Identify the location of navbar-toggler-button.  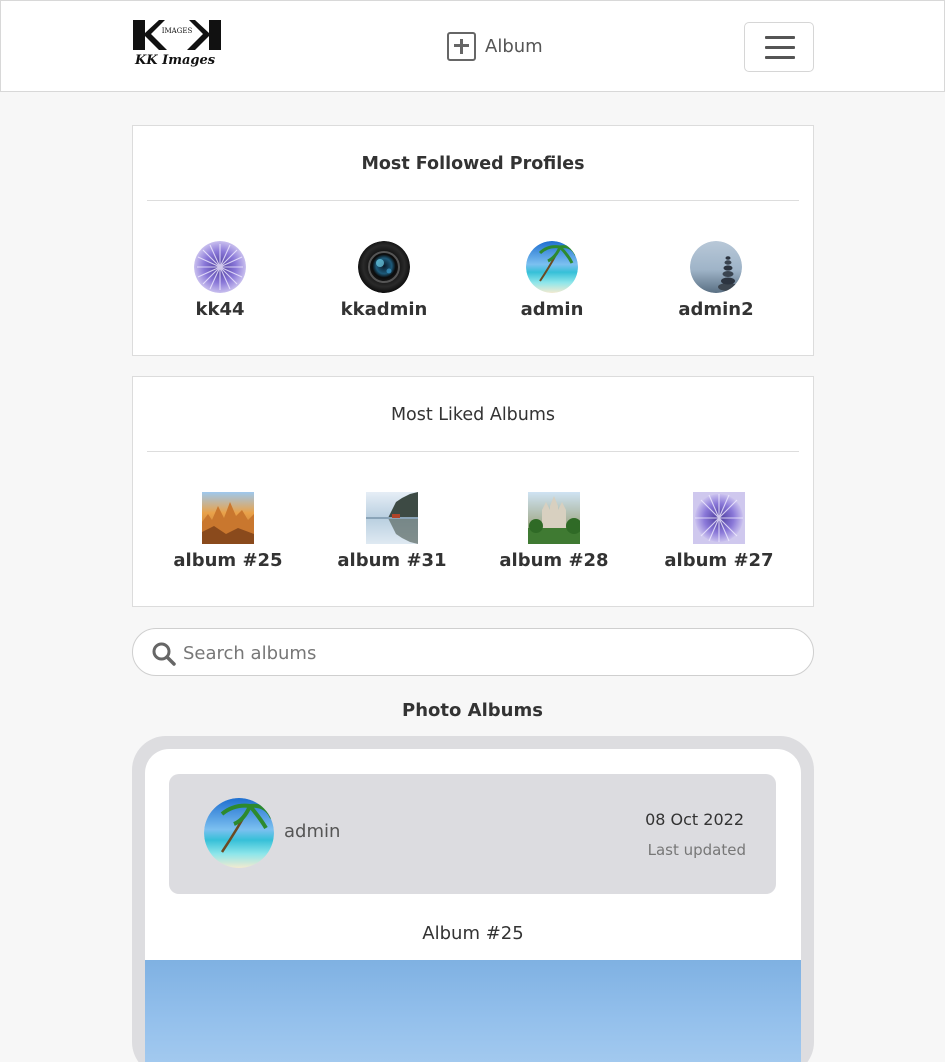
(779, 47).